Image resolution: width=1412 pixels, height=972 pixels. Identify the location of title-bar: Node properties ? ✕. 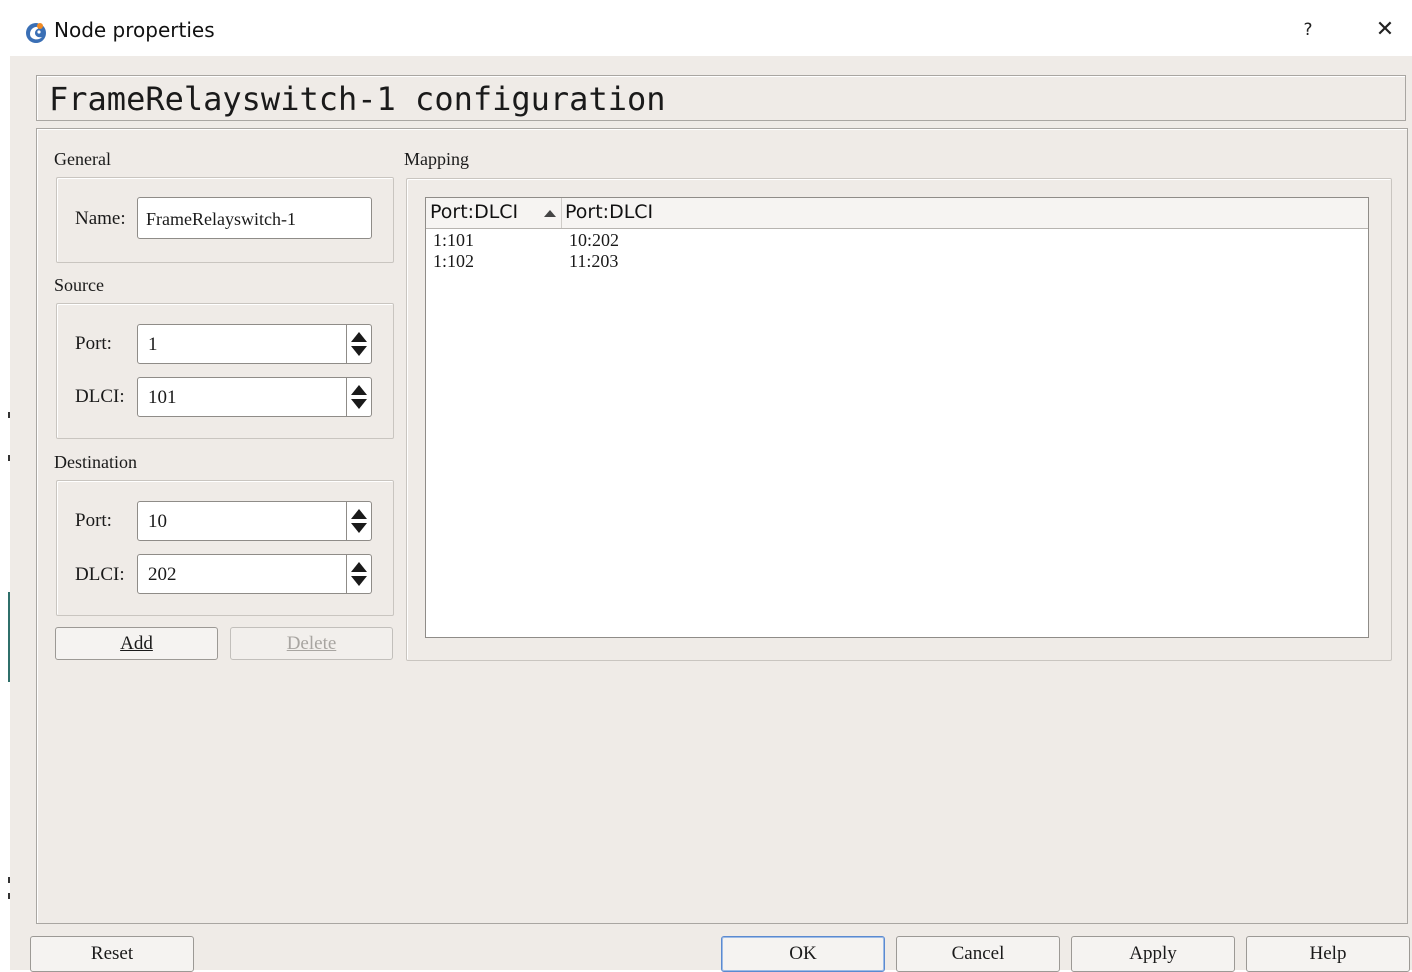
(711, 32).